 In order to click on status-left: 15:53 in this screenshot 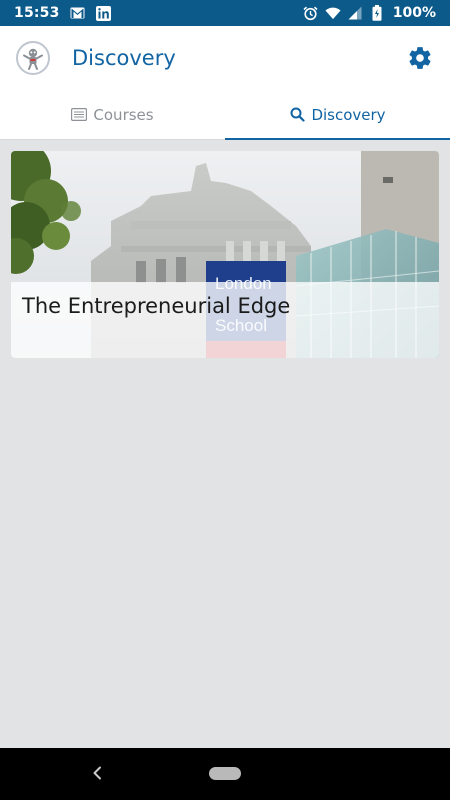, I will do `click(63, 13)`.